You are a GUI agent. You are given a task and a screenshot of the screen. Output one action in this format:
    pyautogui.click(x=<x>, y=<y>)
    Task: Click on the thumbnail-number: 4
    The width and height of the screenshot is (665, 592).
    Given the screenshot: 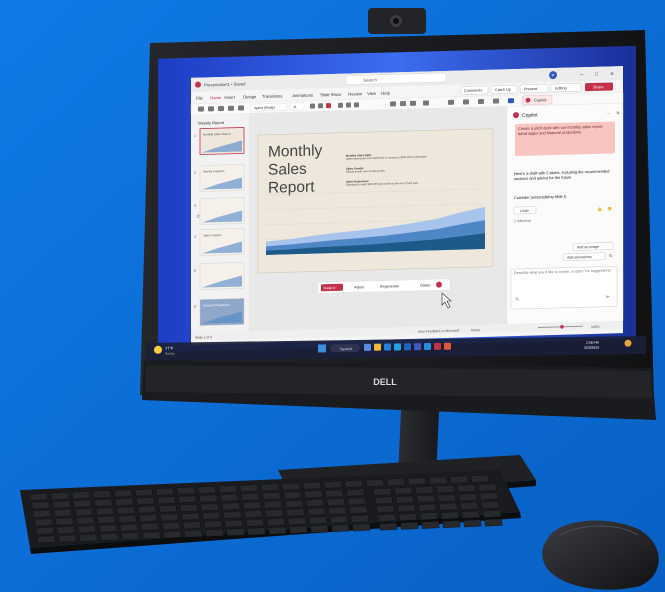 What is the action you would take?
    pyautogui.click(x=195, y=237)
    